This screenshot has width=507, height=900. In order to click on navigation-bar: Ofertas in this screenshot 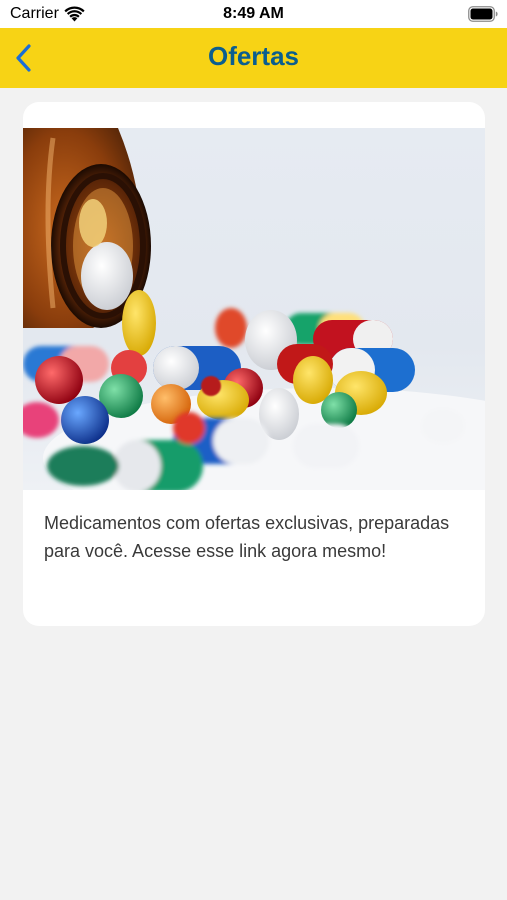, I will do `click(253, 58)`.